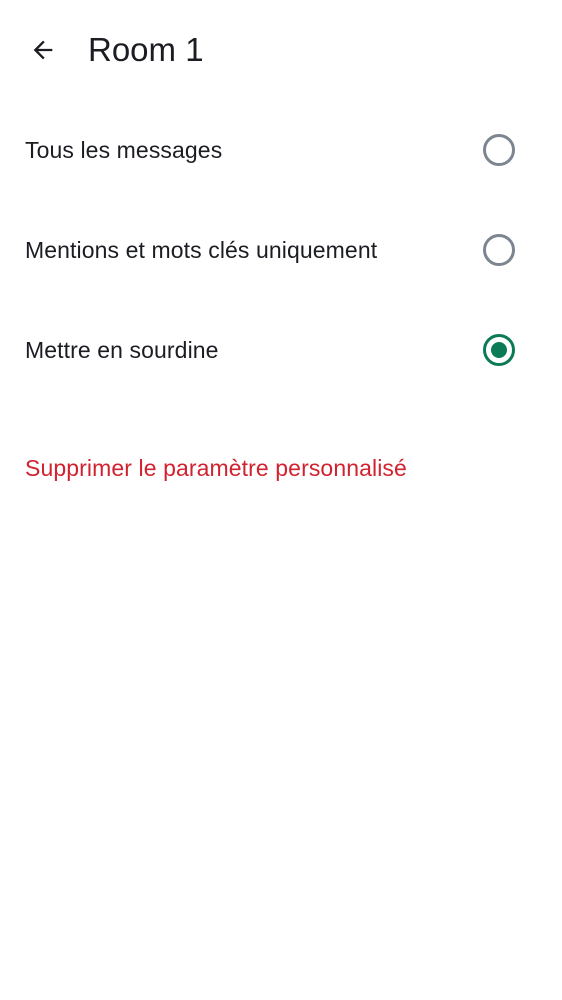 The width and height of the screenshot is (562, 1000). I want to click on radio-button-mentions-keywords, so click(499, 250).